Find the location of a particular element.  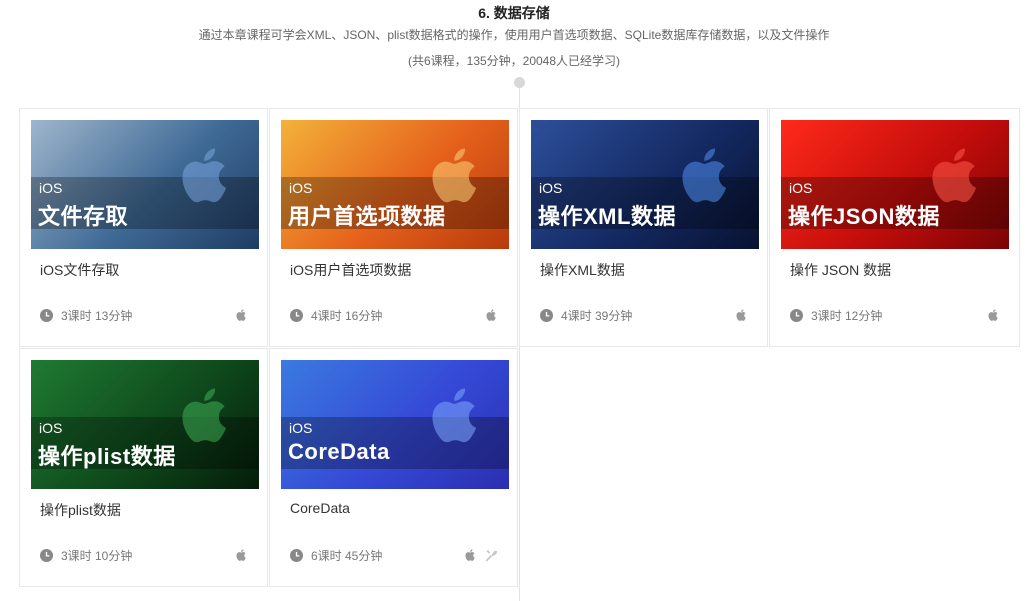

course-card: iOS 操作plist数据 操作plist数据 3课时 10分钟 is located at coordinates (143, 467).